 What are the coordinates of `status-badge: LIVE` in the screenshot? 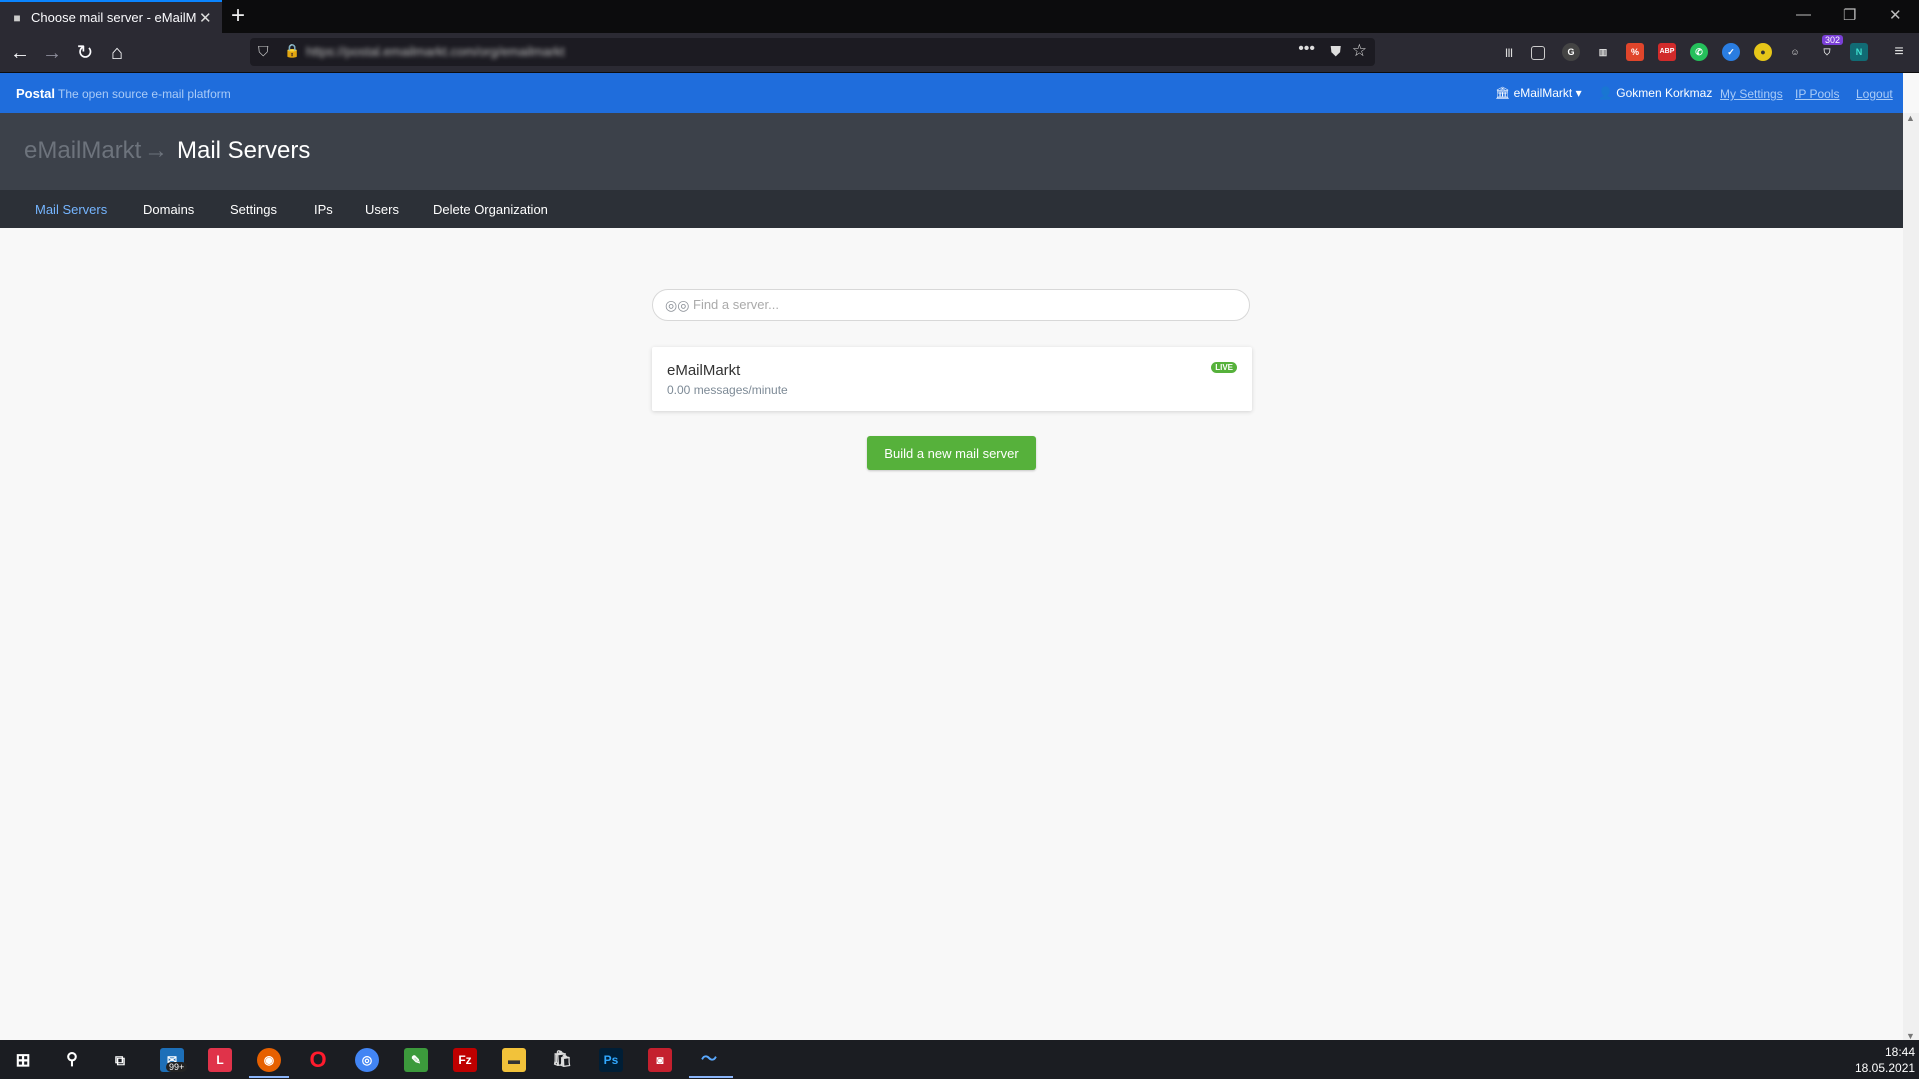 It's located at (1224, 367).